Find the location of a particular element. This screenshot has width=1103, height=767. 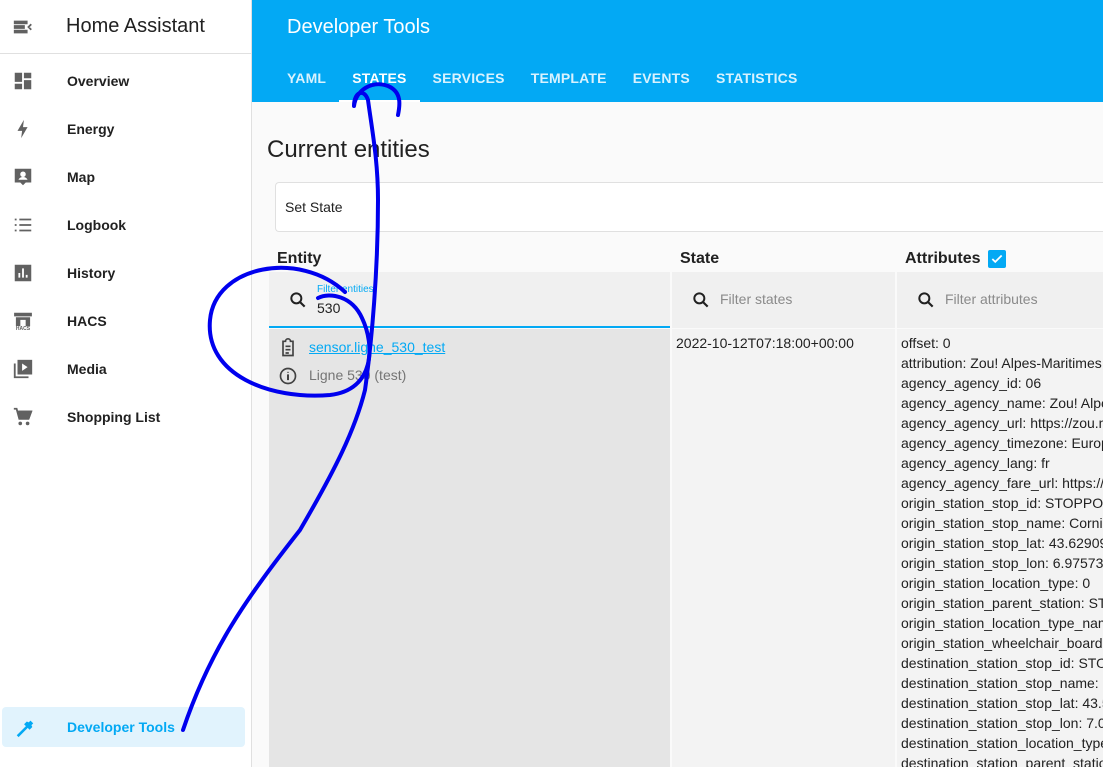

sidebar-item-hacs: HACS HACS is located at coordinates (126, 321).